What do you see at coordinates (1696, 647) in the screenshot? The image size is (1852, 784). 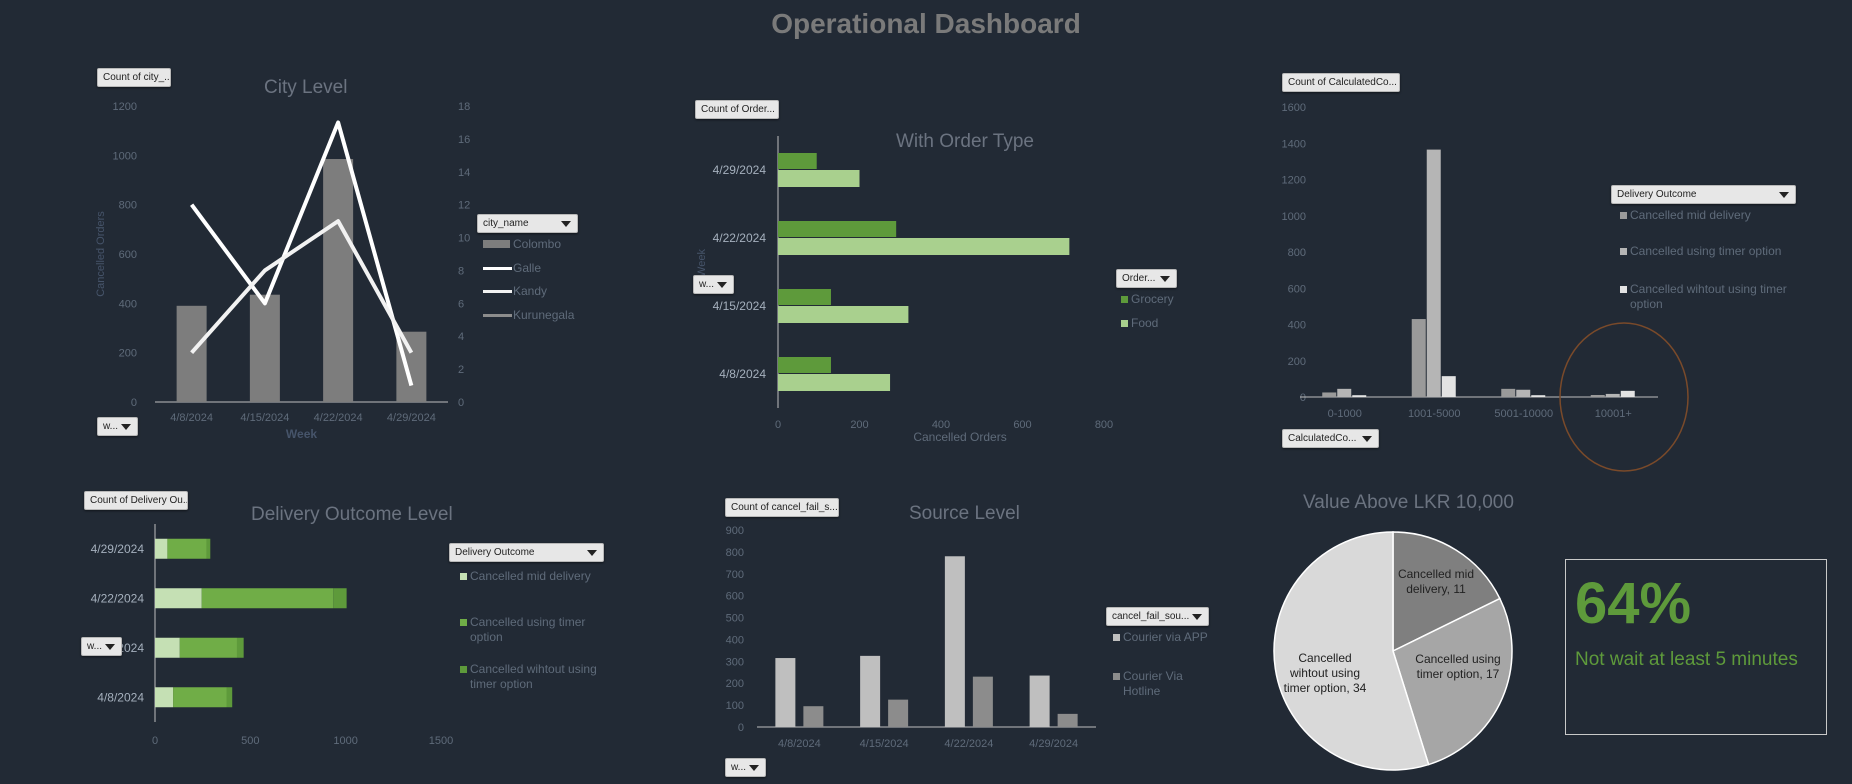 I see `kpi-card: 64% Not wait at least 5 minutes` at bounding box center [1696, 647].